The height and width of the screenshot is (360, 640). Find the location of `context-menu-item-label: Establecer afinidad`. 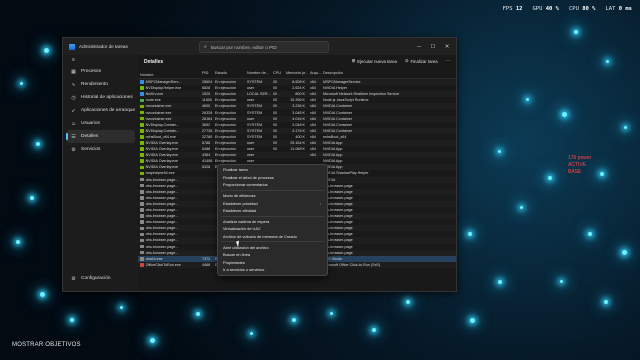

context-menu-item-label: Establecer afinidad is located at coordinates (240, 211).